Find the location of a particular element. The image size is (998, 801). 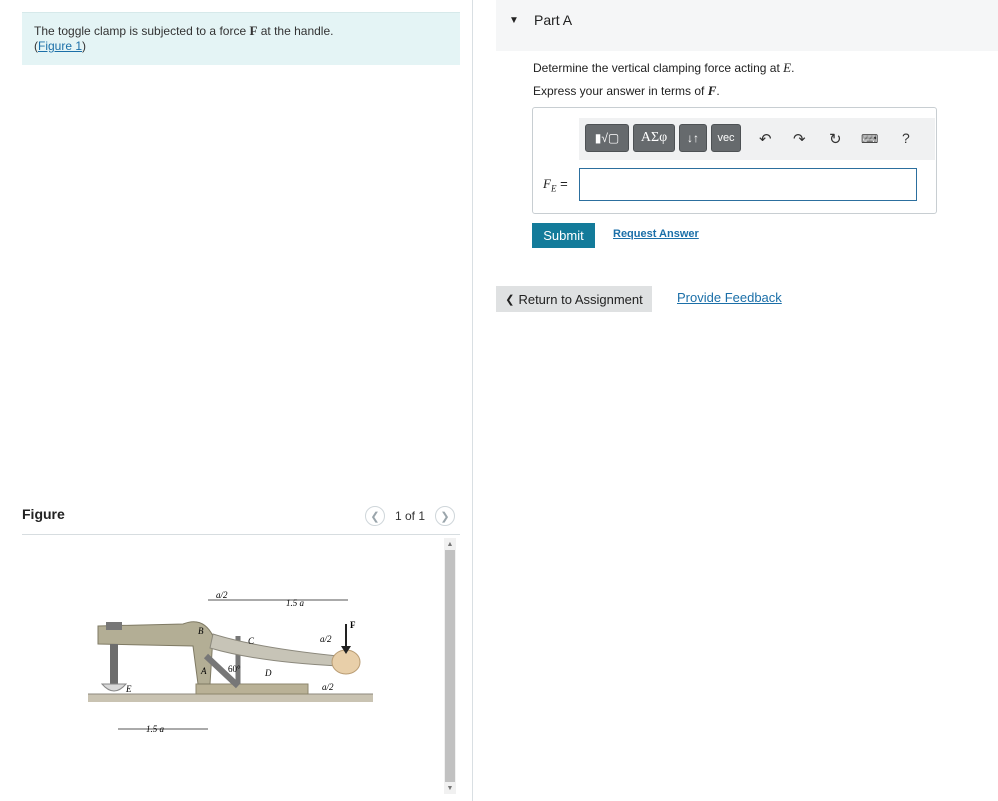

redo-icon: ↷ is located at coordinates (799, 139).